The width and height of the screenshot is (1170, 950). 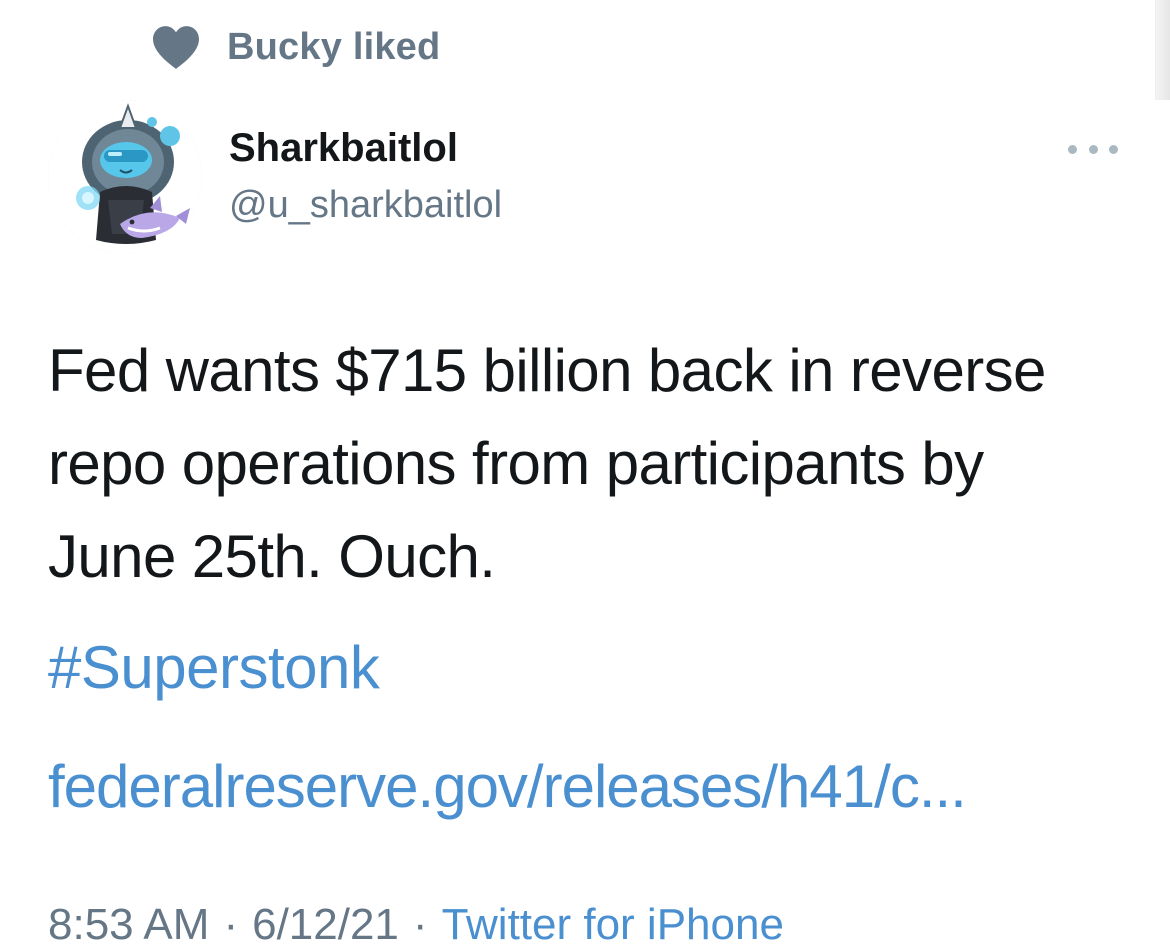 I want to click on heart-icon, so click(x=176, y=47).